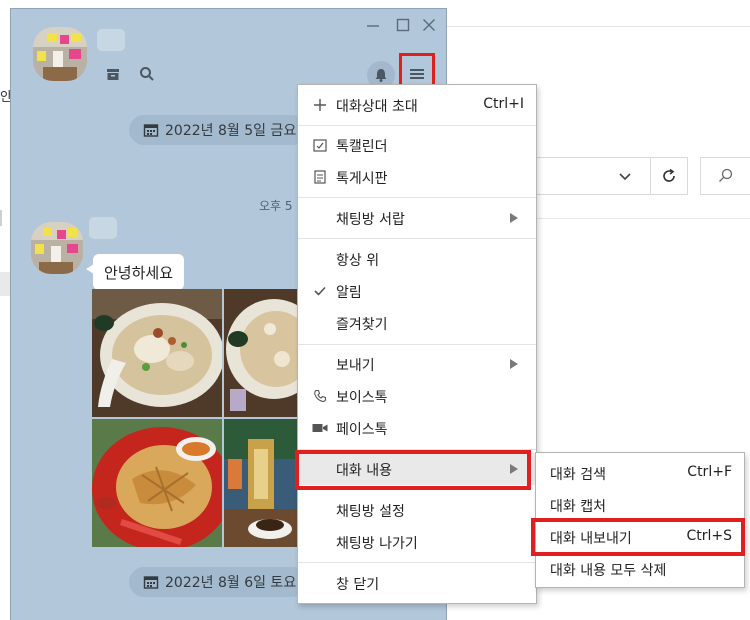  Describe the element at coordinates (236, 583) in the screenshot. I see `date-text: 2022년 8월 6일 토요일` at that location.